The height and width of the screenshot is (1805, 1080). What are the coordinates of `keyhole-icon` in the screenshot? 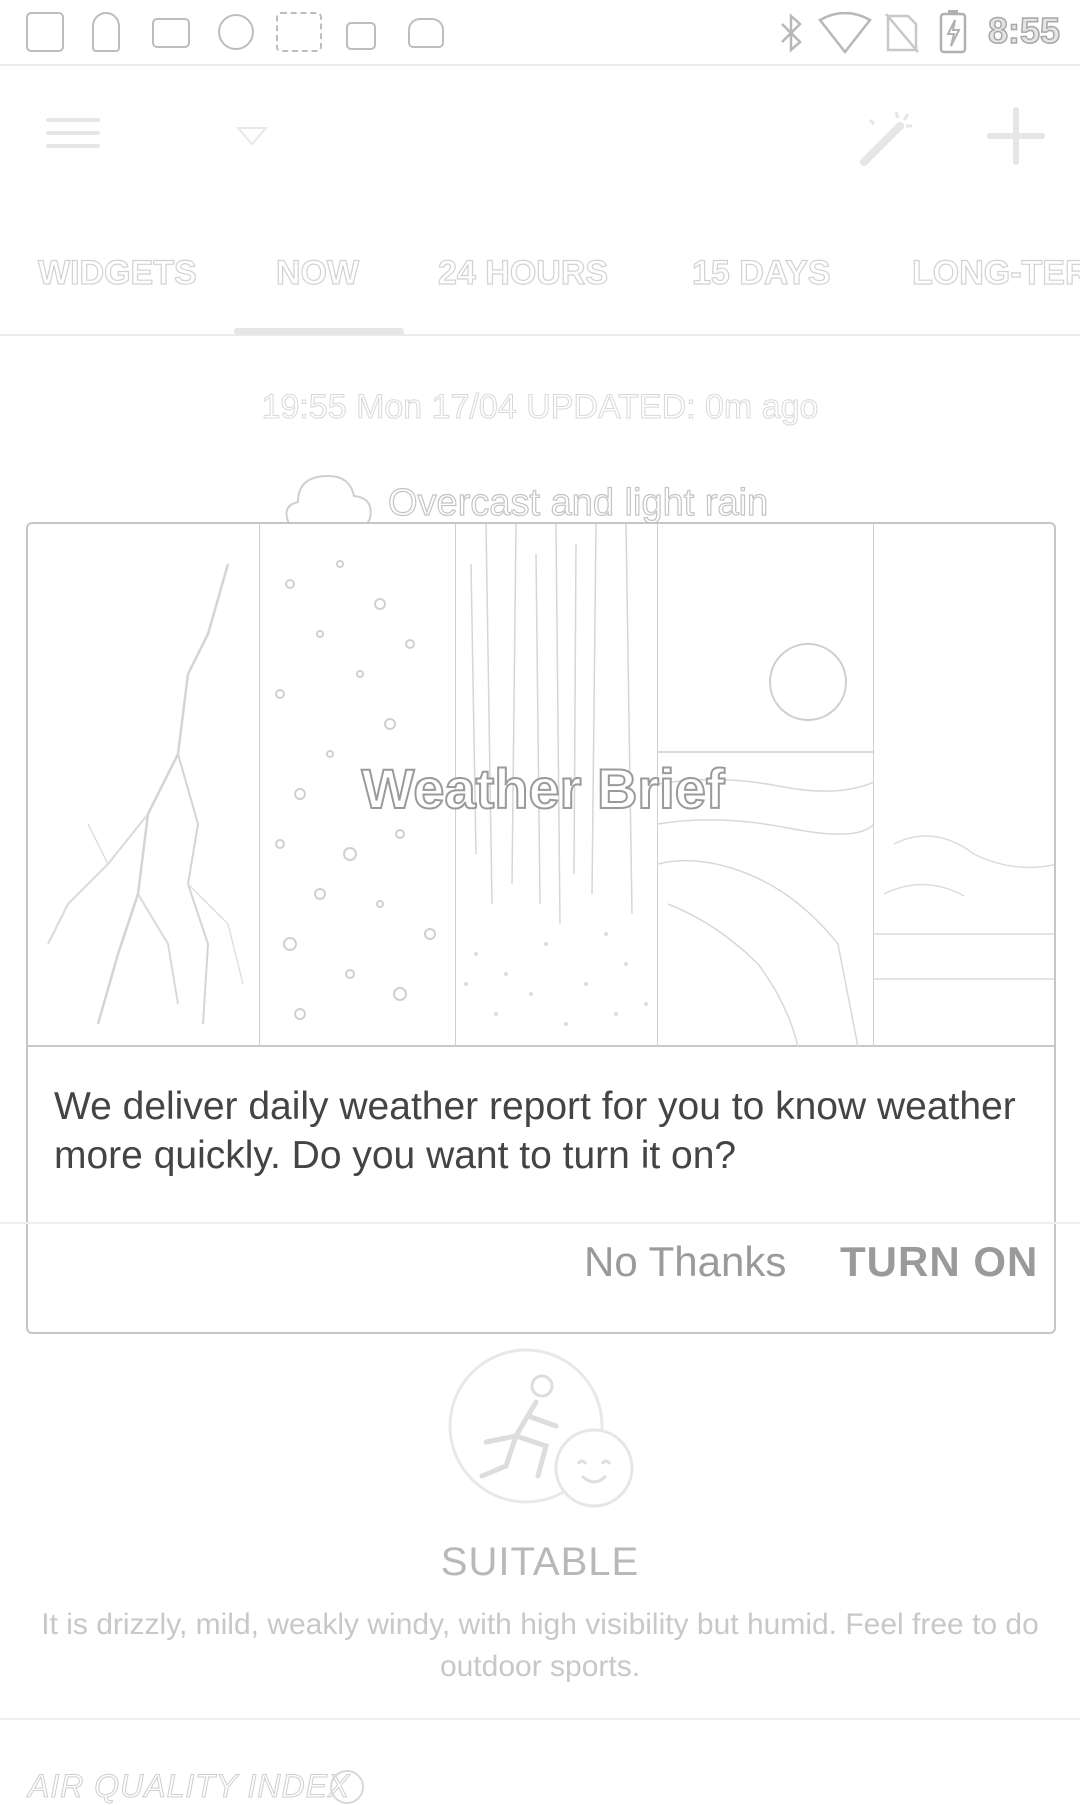 It's located at (106, 32).